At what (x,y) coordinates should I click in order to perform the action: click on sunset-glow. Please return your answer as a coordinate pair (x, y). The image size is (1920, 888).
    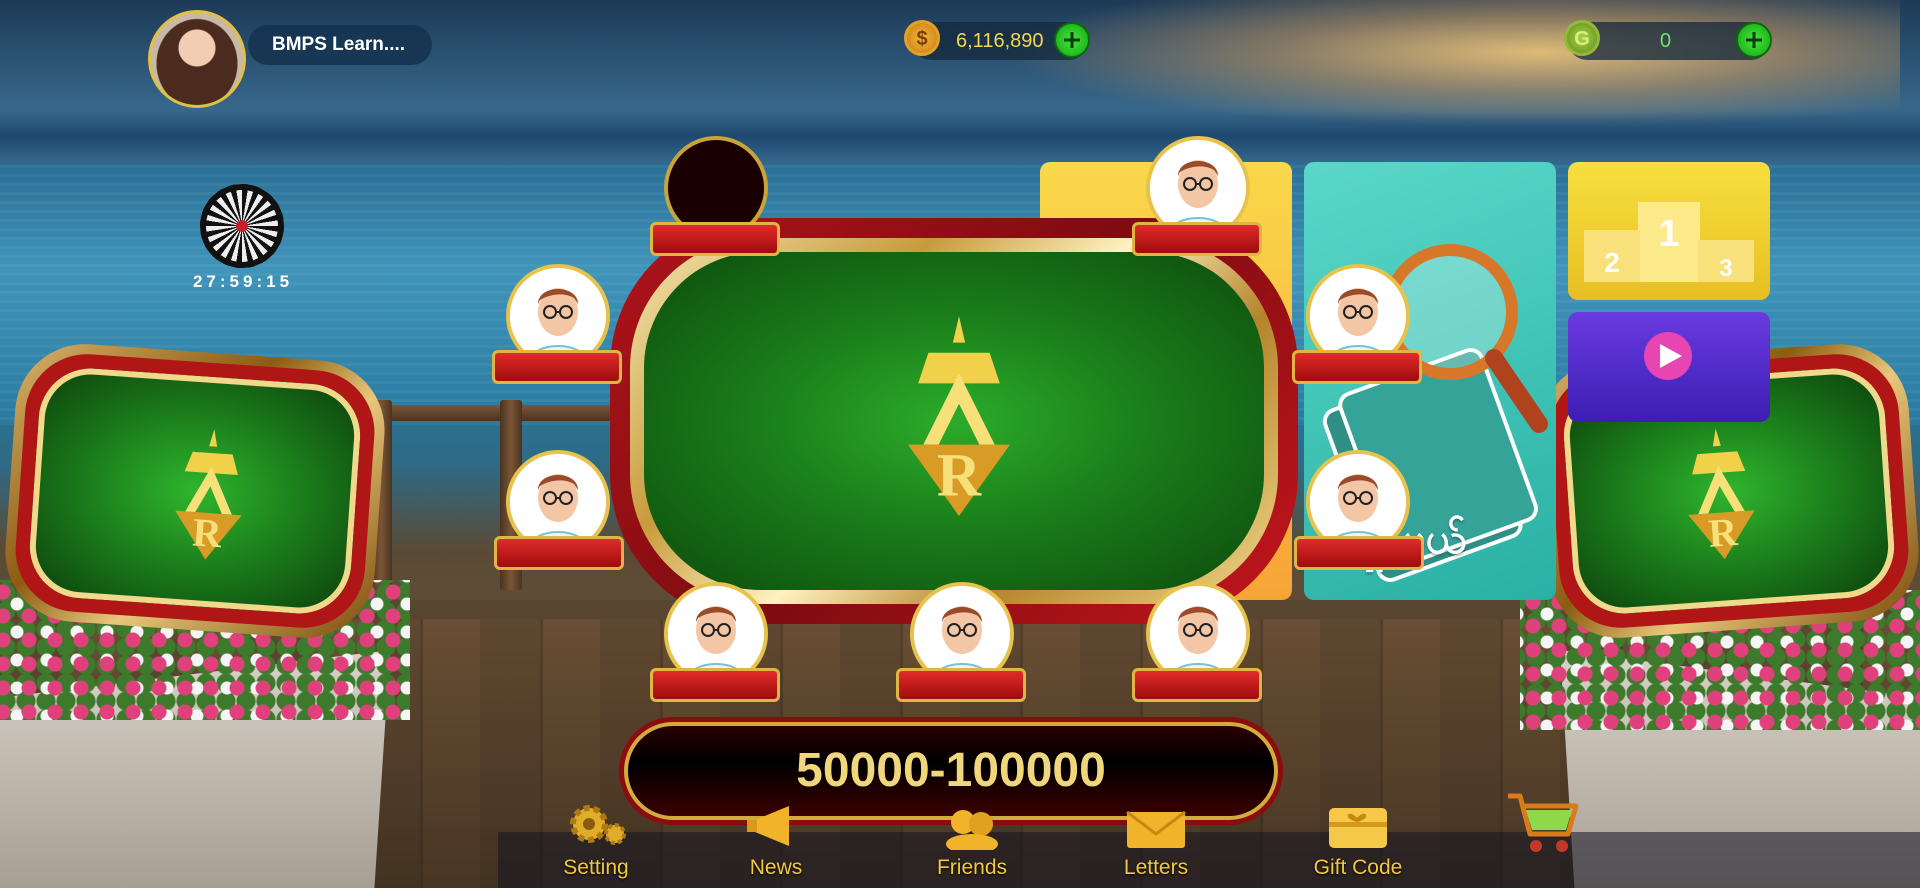
    Looking at the image, I should click on (1450, 65).